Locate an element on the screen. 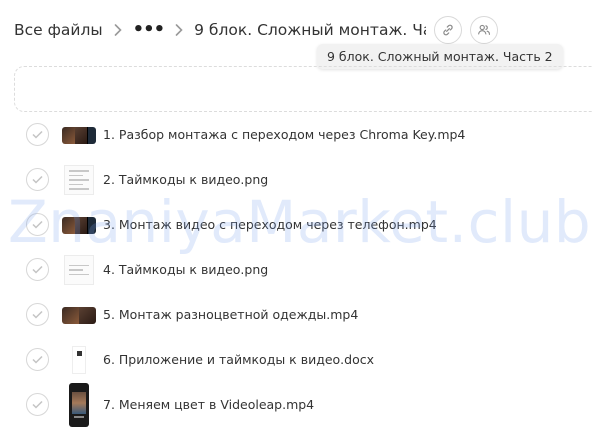  link-icon is located at coordinates (448, 30).